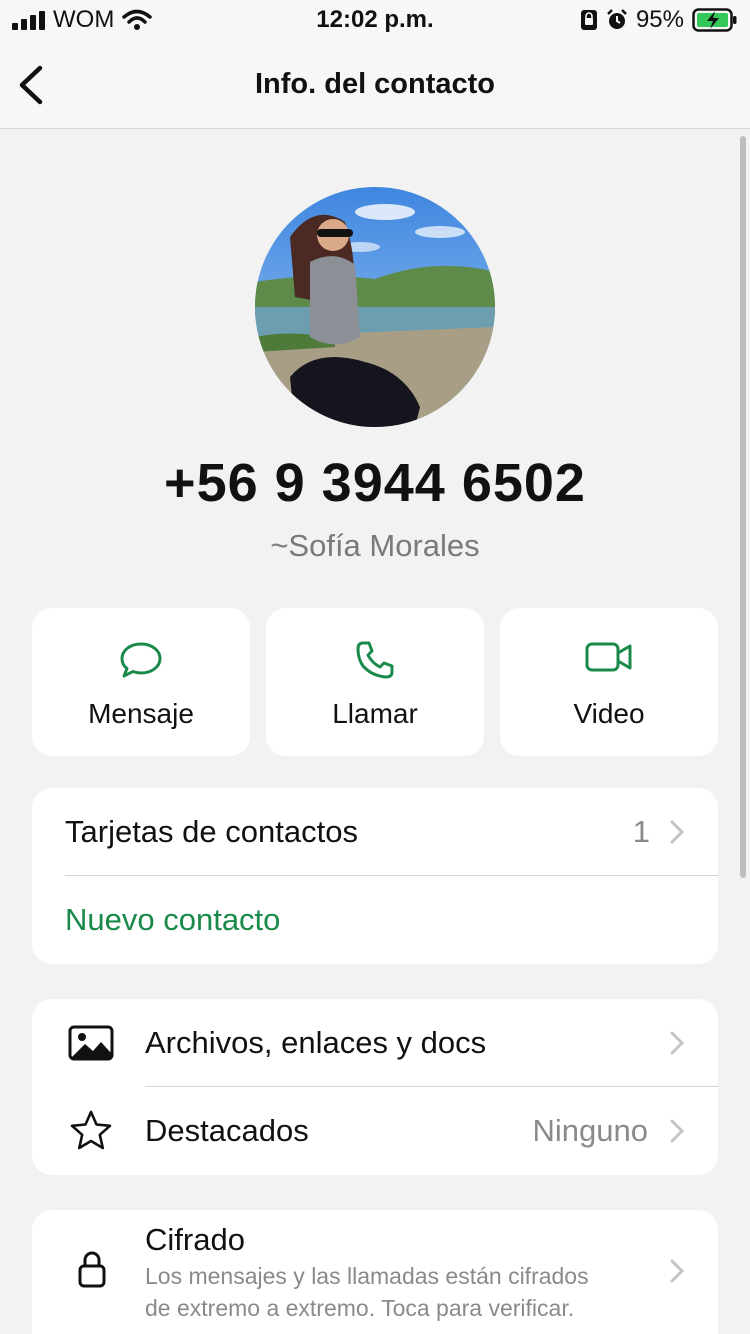  Describe the element at coordinates (141, 713) in the screenshot. I see `message-button-label: Mensaje` at that location.